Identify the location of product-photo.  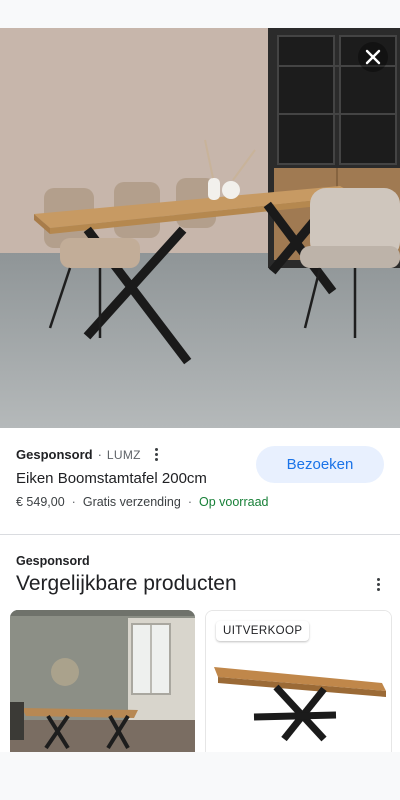
(102, 681).